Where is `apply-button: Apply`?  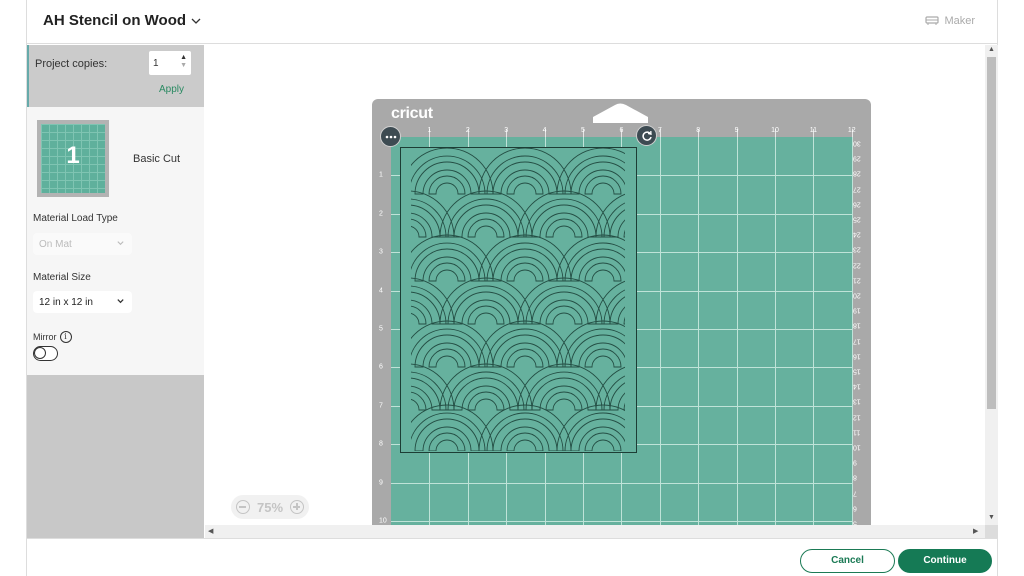
apply-button: Apply is located at coordinates (171, 89).